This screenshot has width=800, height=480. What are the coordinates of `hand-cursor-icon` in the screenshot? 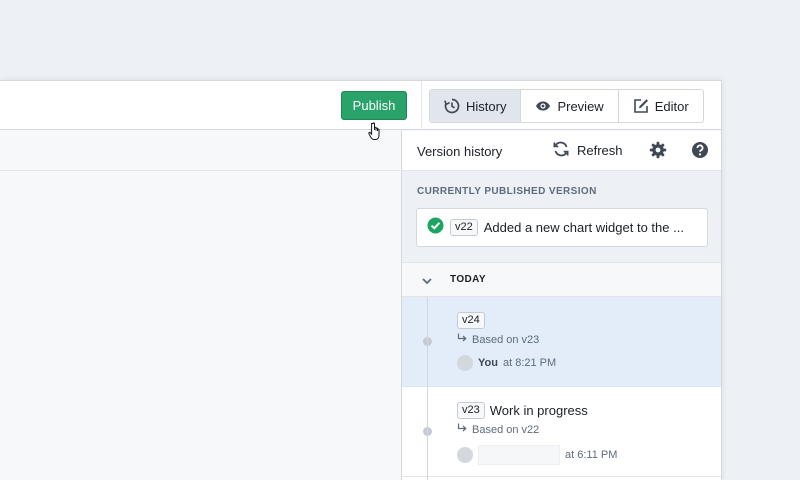 It's located at (376, 134).